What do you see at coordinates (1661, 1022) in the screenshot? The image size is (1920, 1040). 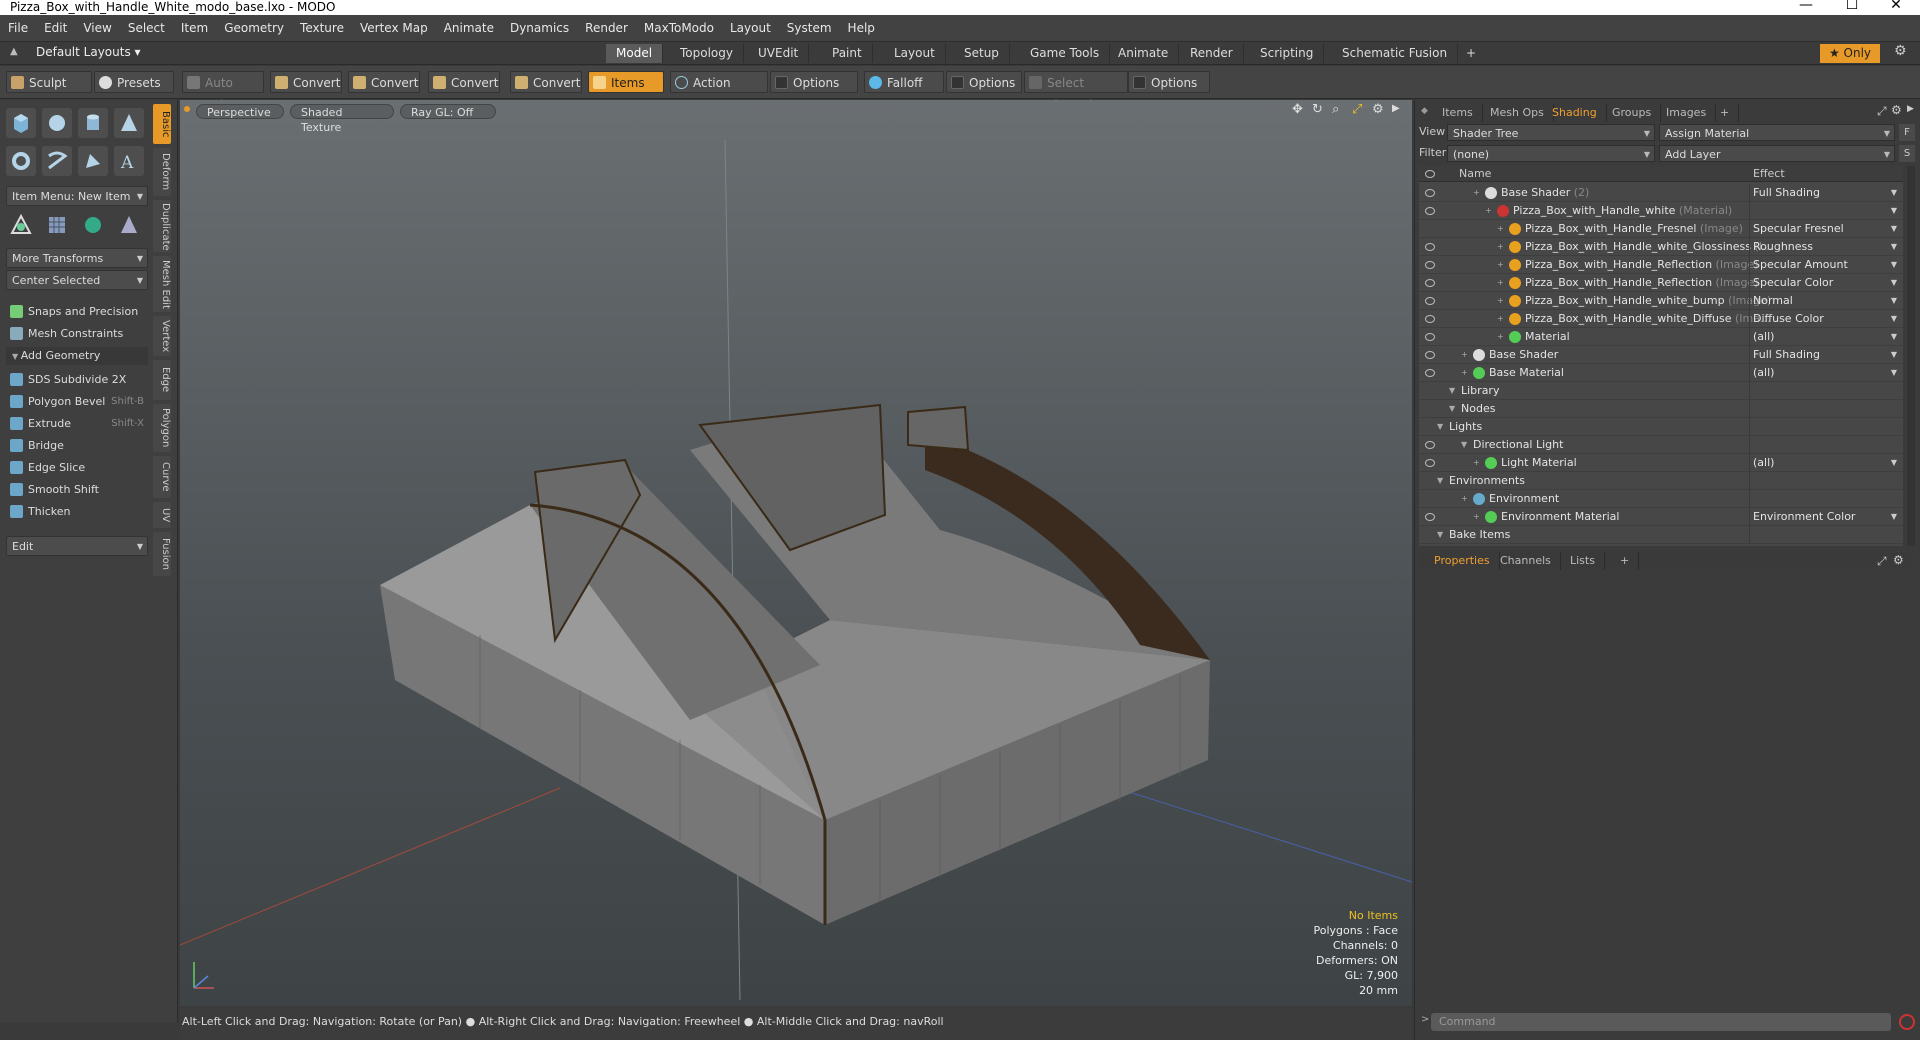 I see `command-input: Command` at bounding box center [1661, 1022].